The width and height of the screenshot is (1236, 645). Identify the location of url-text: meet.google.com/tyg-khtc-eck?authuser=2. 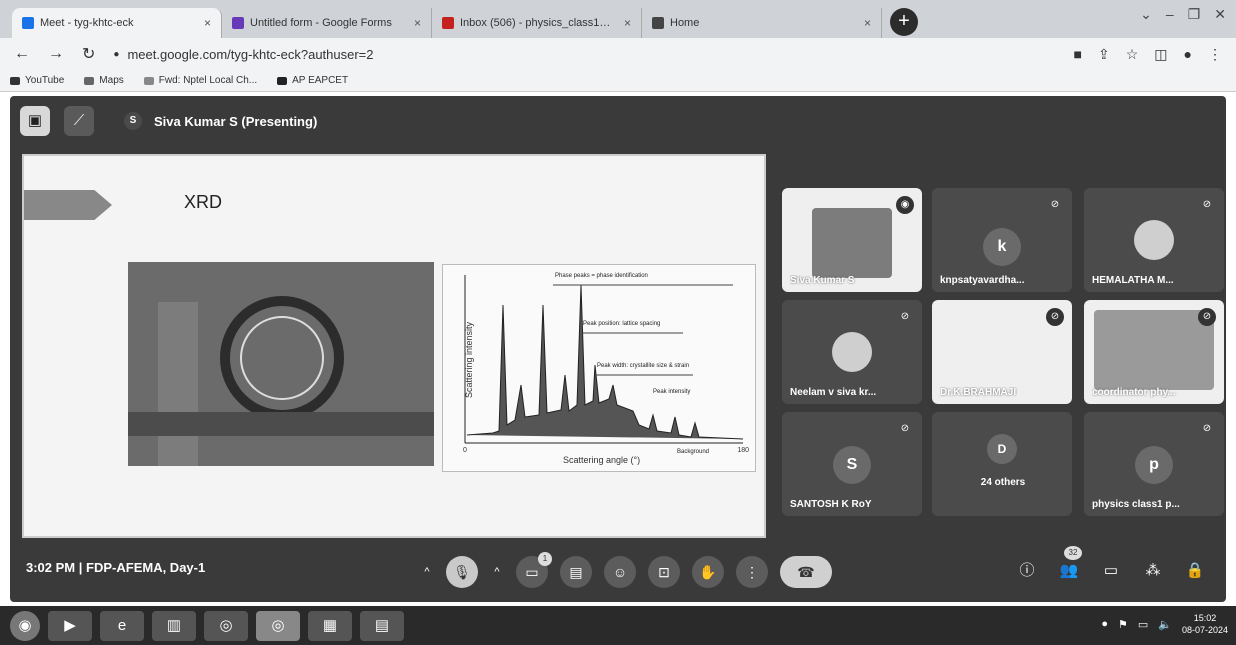
(250, 54).